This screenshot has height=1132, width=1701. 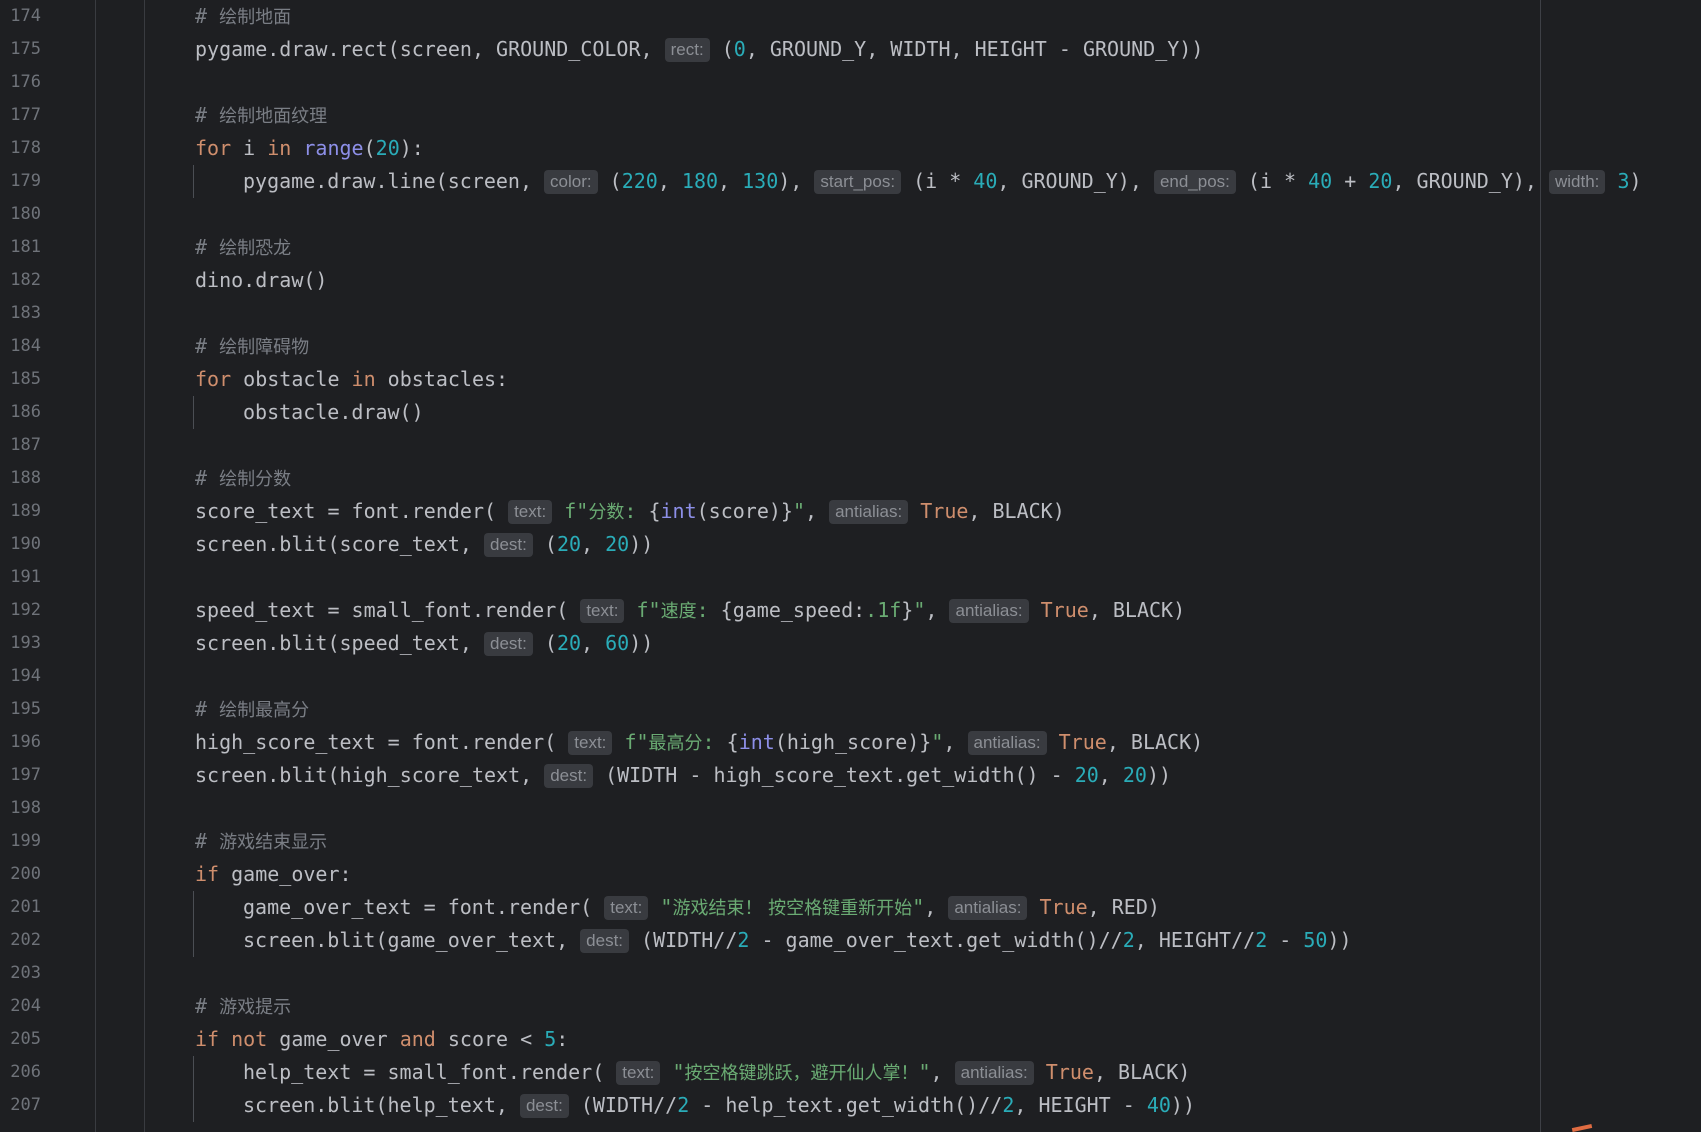 I want to click on code-token: 5, so click(x=550, y=1039).